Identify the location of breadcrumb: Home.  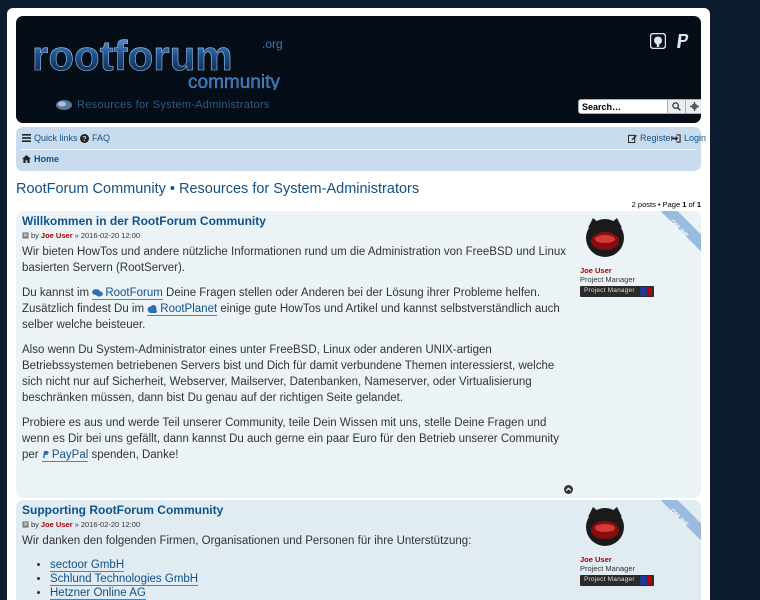
(40, 159).